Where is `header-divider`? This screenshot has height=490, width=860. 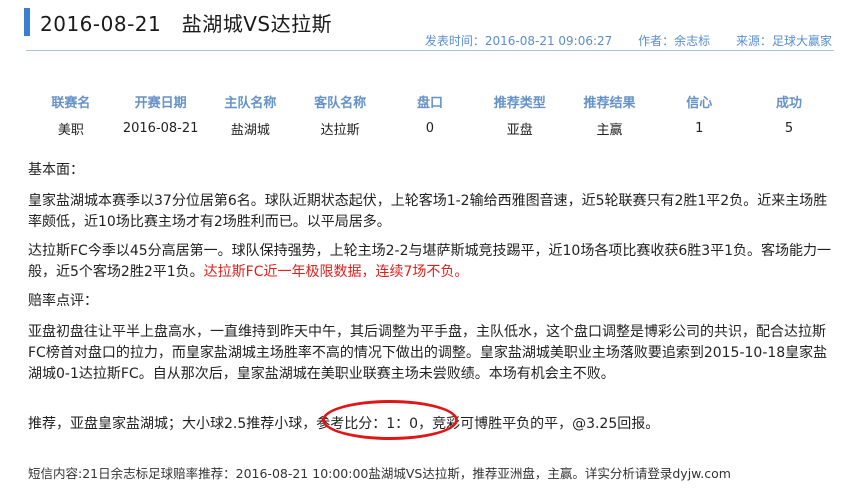 header-divider is located at coordinates (430, 50).